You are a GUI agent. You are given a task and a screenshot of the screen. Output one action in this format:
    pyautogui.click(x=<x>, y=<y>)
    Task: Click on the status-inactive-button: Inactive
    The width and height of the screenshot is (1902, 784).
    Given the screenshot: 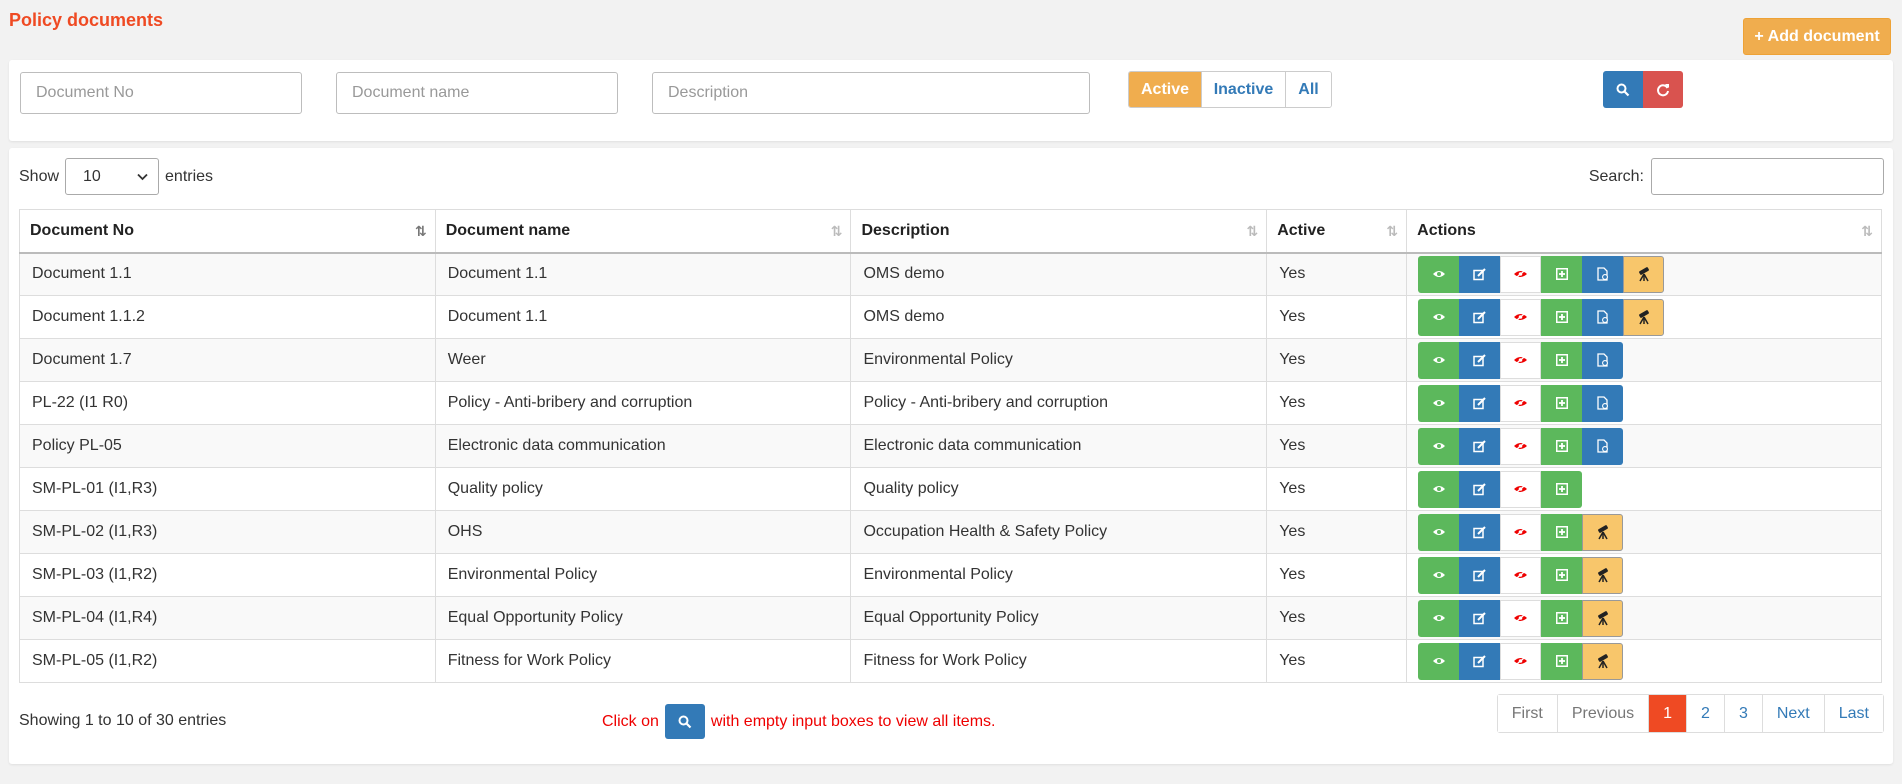 What is the action you would take?
    pyautogui.click(x=1244, y=89)
    